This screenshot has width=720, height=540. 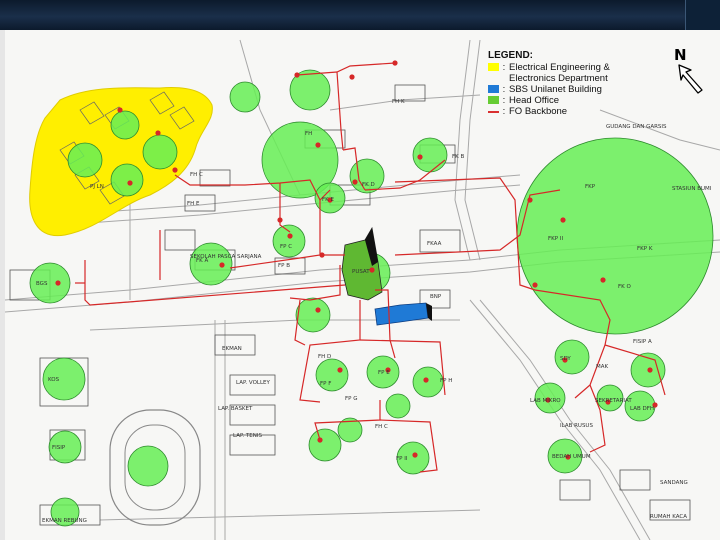 What do you see at coordinates (534, 100) in the screenshot?
I see `legend-head-office: Head Office` at bounding box center [534, 100].